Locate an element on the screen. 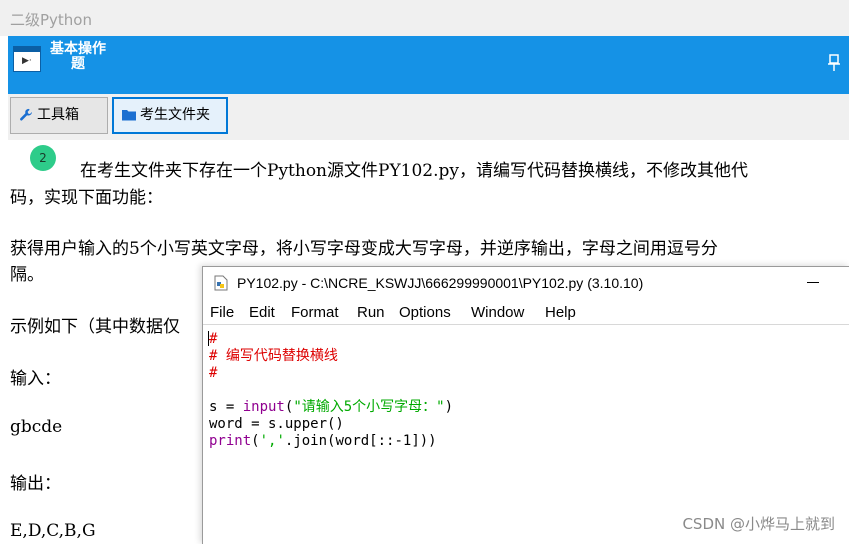 The image size is (849, 544). question-line: 隔。 is located at coordinates (27, 275).